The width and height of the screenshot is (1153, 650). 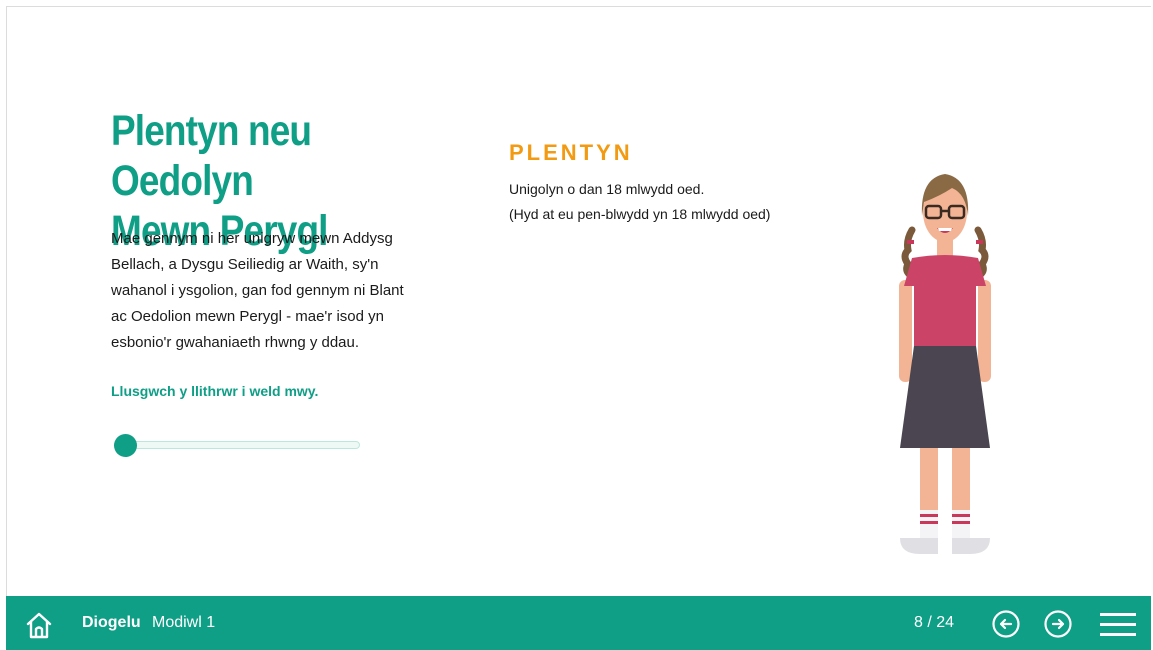 I want to click on girl-illustration-icon, so click(x=945, y=364).